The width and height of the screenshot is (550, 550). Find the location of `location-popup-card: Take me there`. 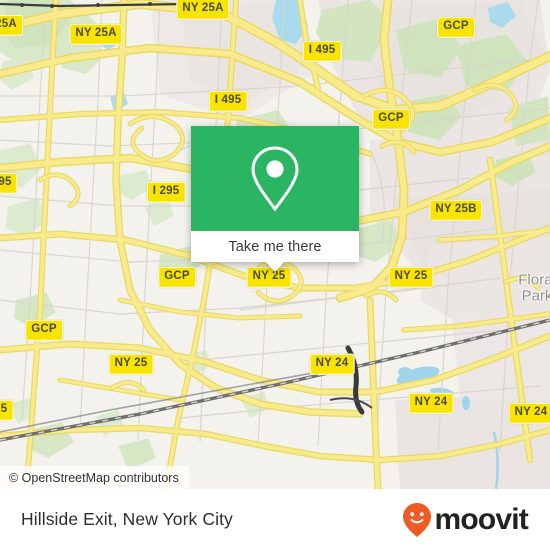

location-popup-card: Take me there is located at coordinates (275, 199).